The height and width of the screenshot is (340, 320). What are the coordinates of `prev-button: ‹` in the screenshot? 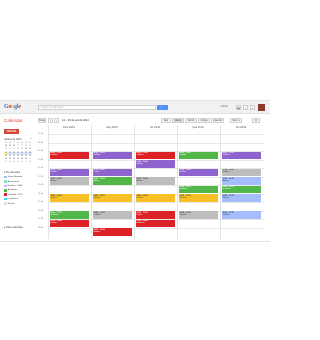 It's located at (50, 120).